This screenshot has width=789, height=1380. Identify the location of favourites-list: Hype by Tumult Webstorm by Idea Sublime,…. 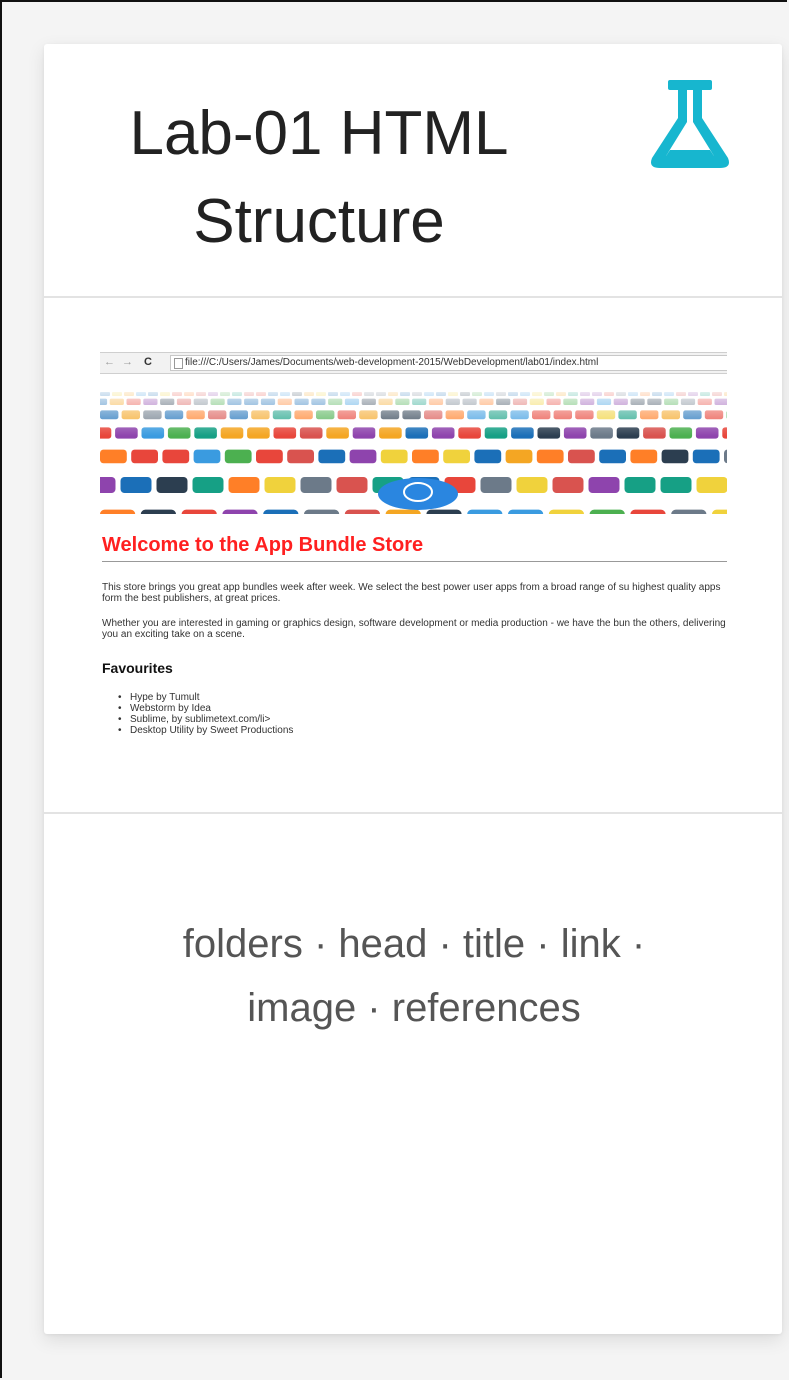
(205, 714).